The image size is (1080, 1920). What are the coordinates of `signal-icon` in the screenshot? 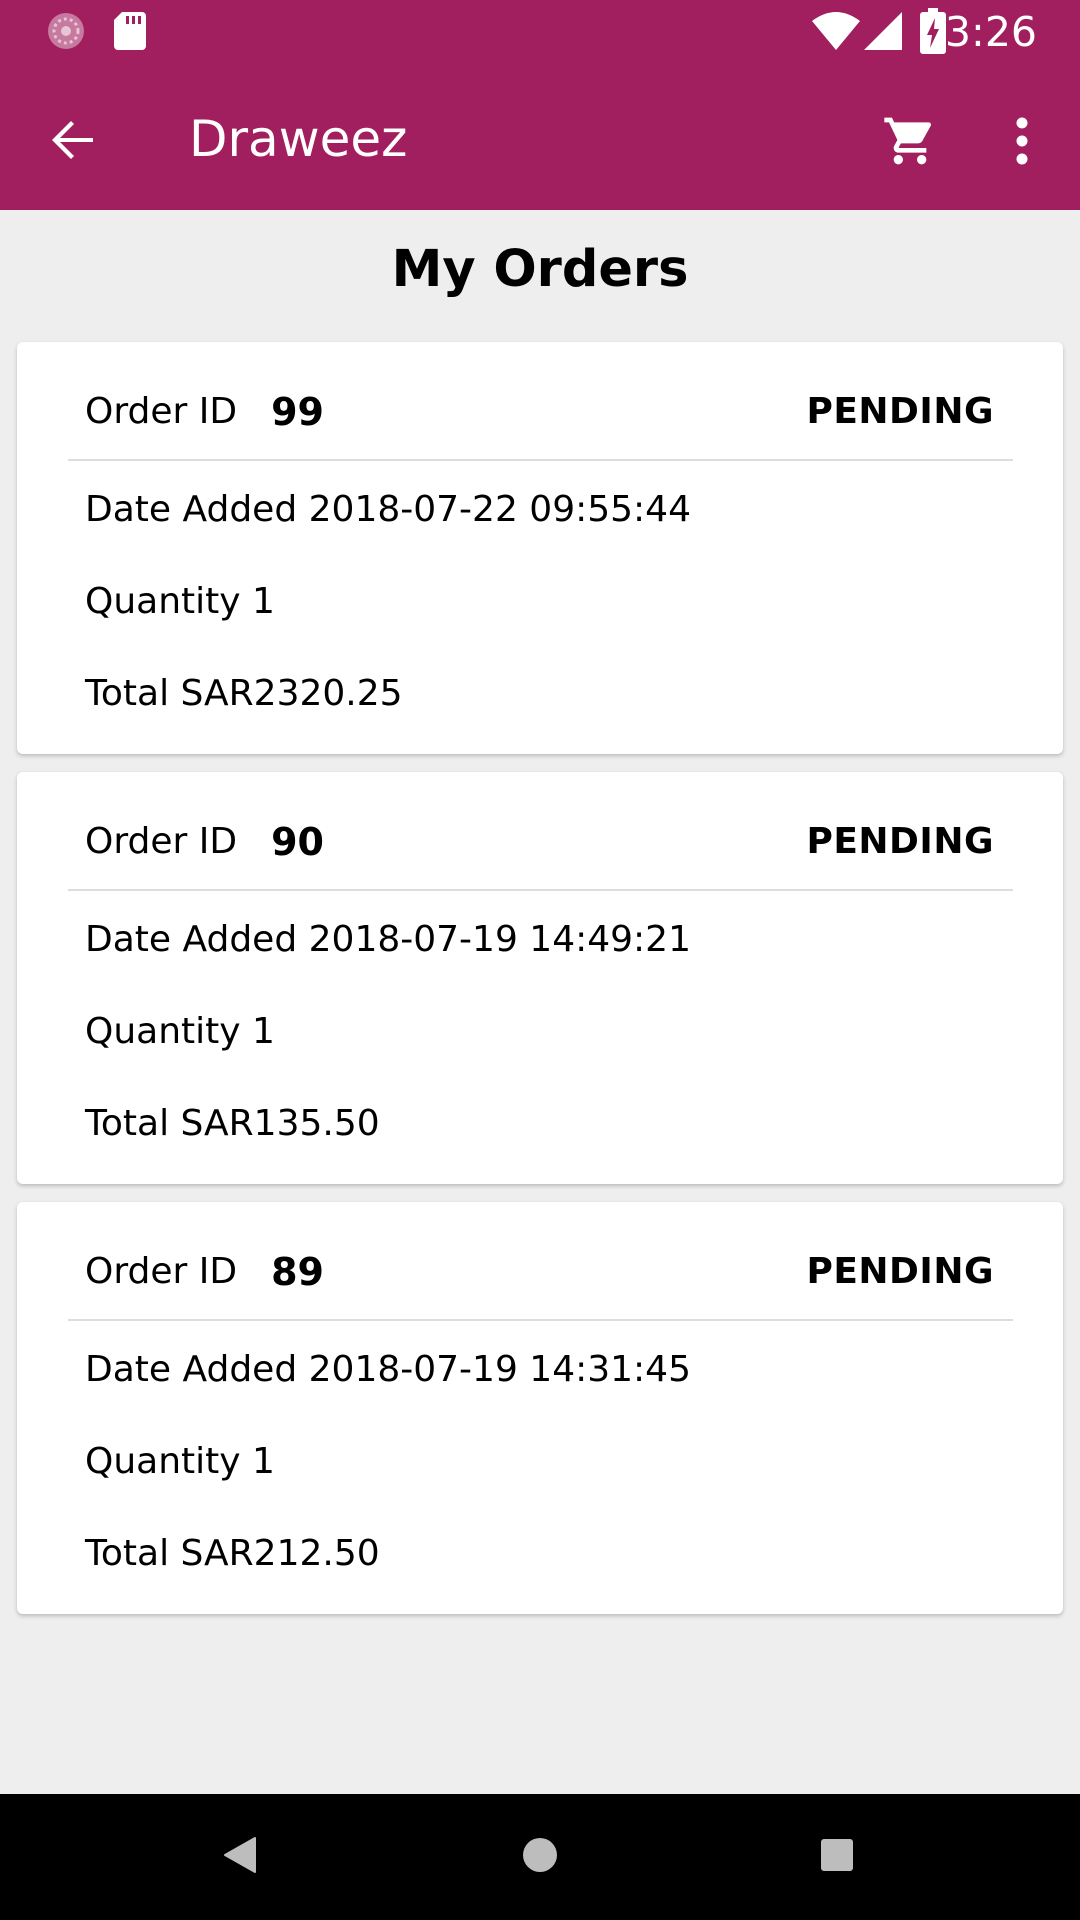 It's located at (883, 31).